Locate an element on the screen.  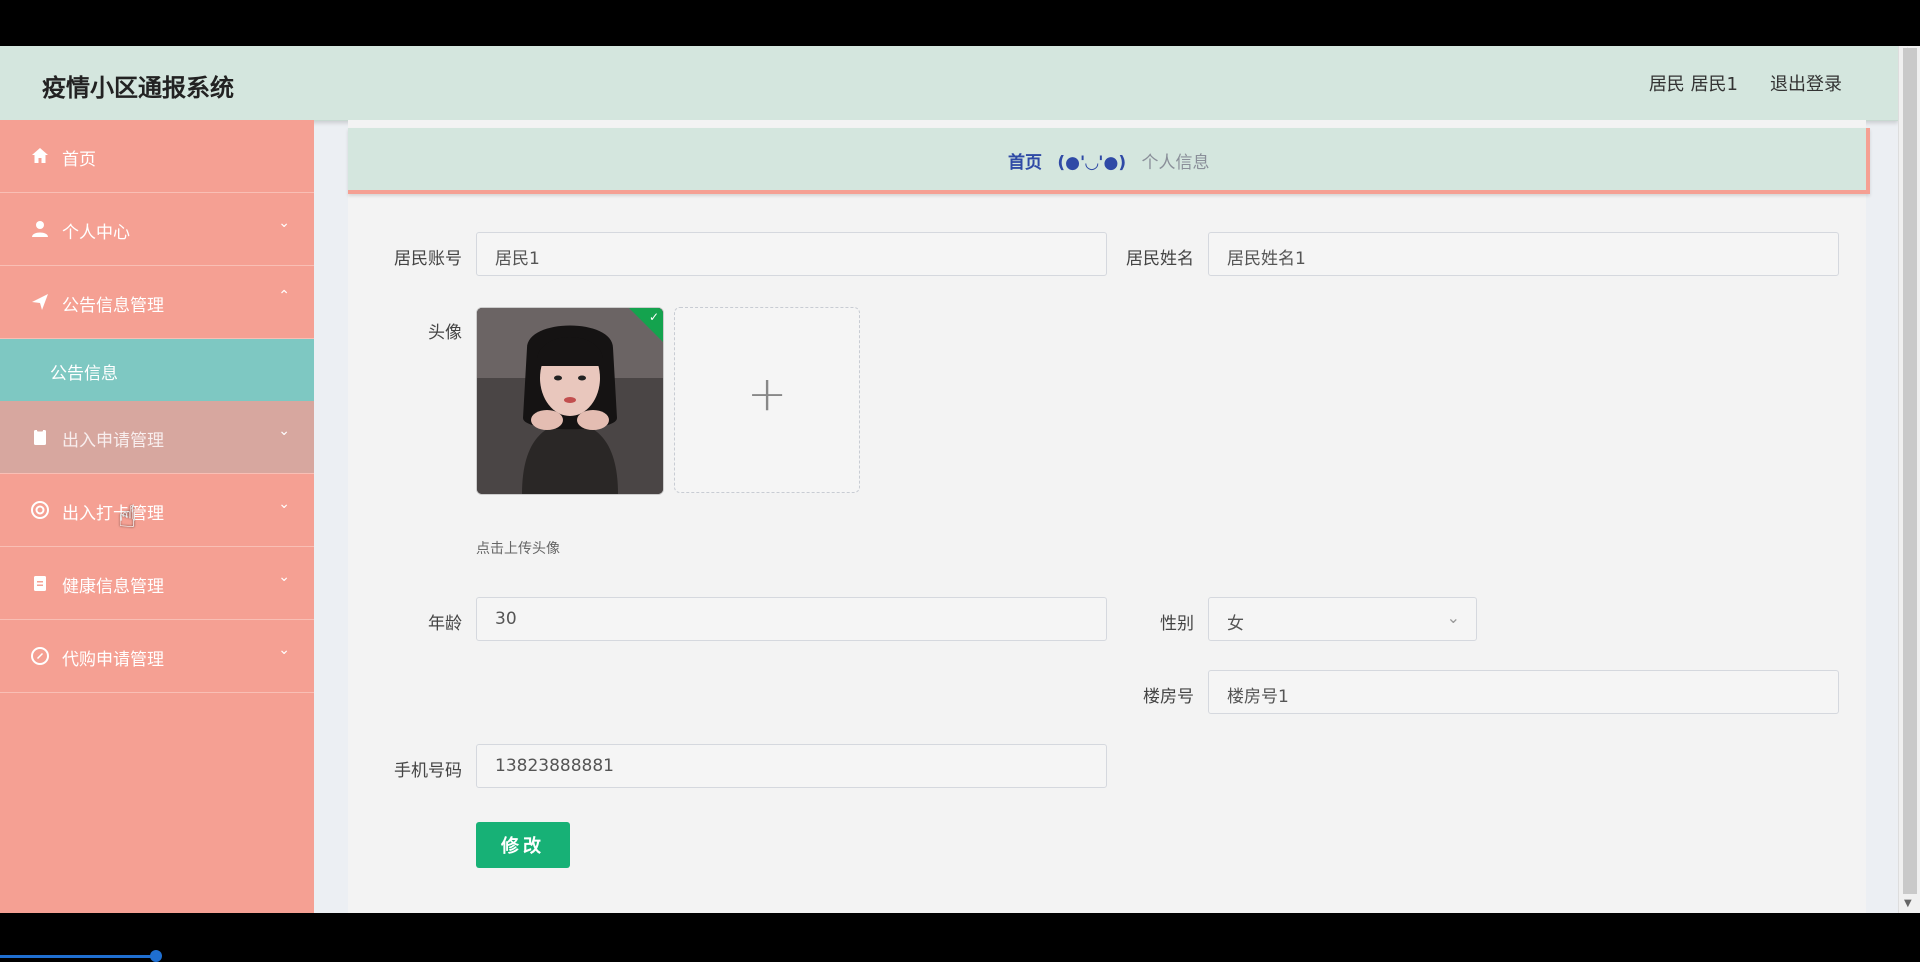
user-role: 居民 is located at coordinates (1666, 84).